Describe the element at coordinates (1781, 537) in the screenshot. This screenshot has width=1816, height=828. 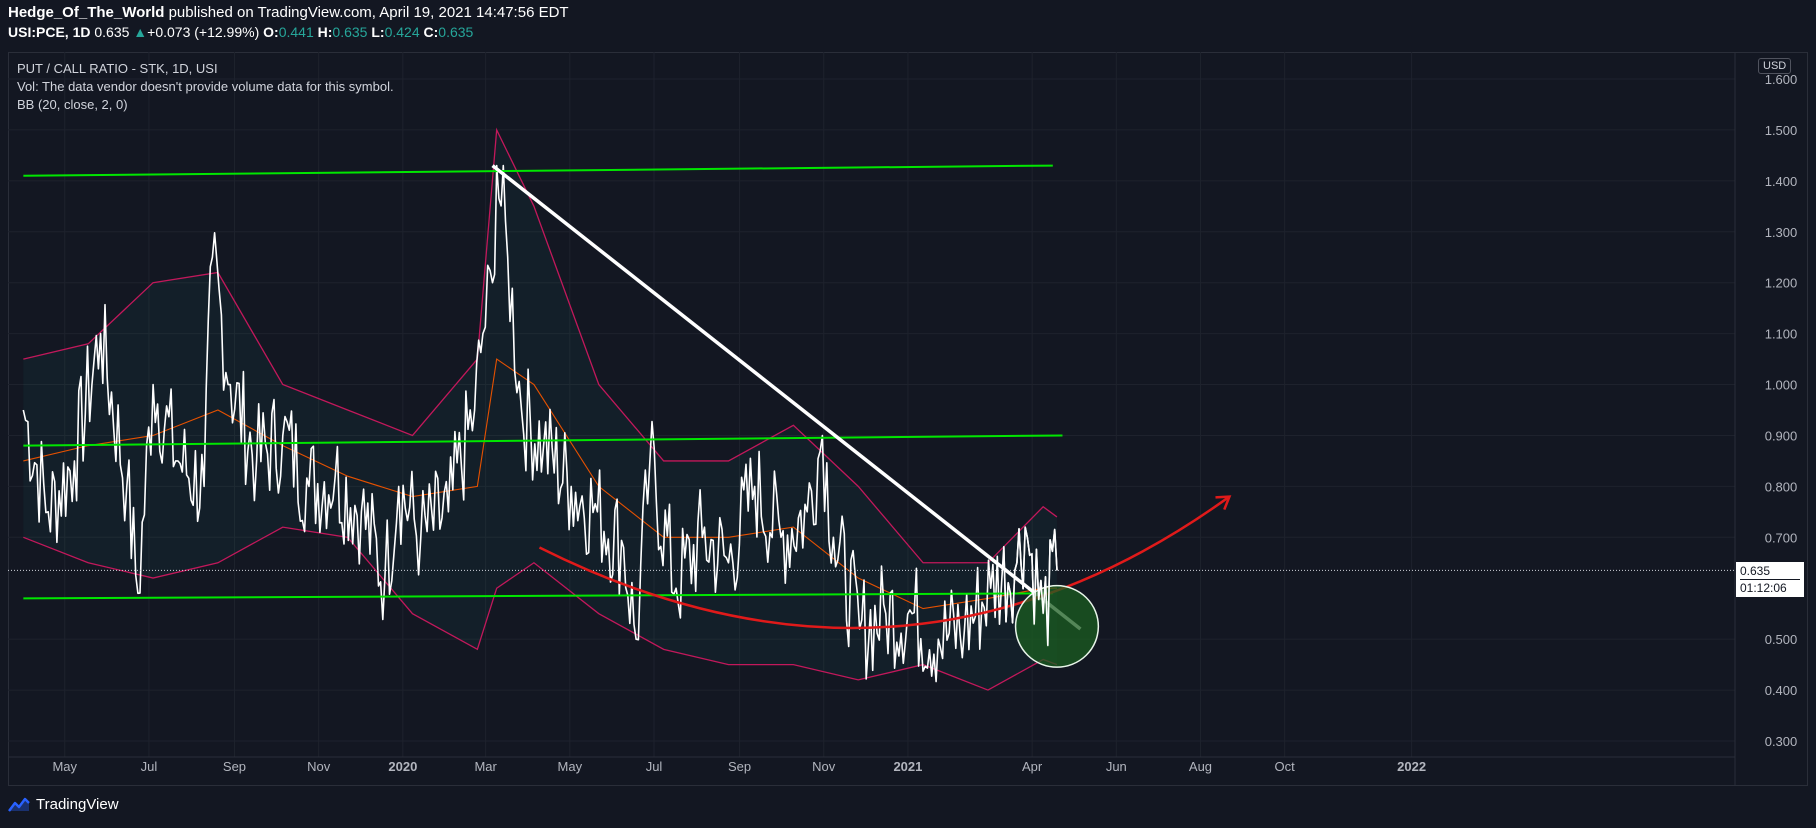
I see `y-tick-label: 0.700` at that location.